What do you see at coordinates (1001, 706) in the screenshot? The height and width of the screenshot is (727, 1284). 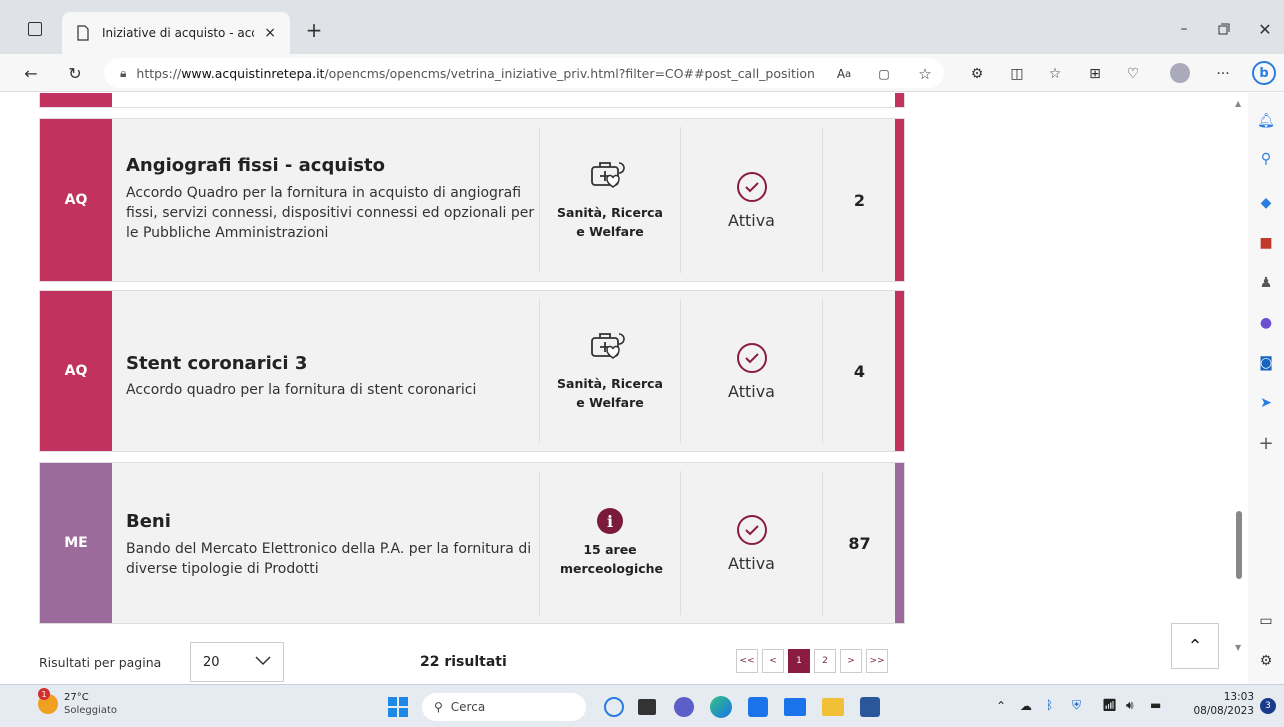 I see `tray-chevron-icon: ⌃` at bounding box center [1001, 706].